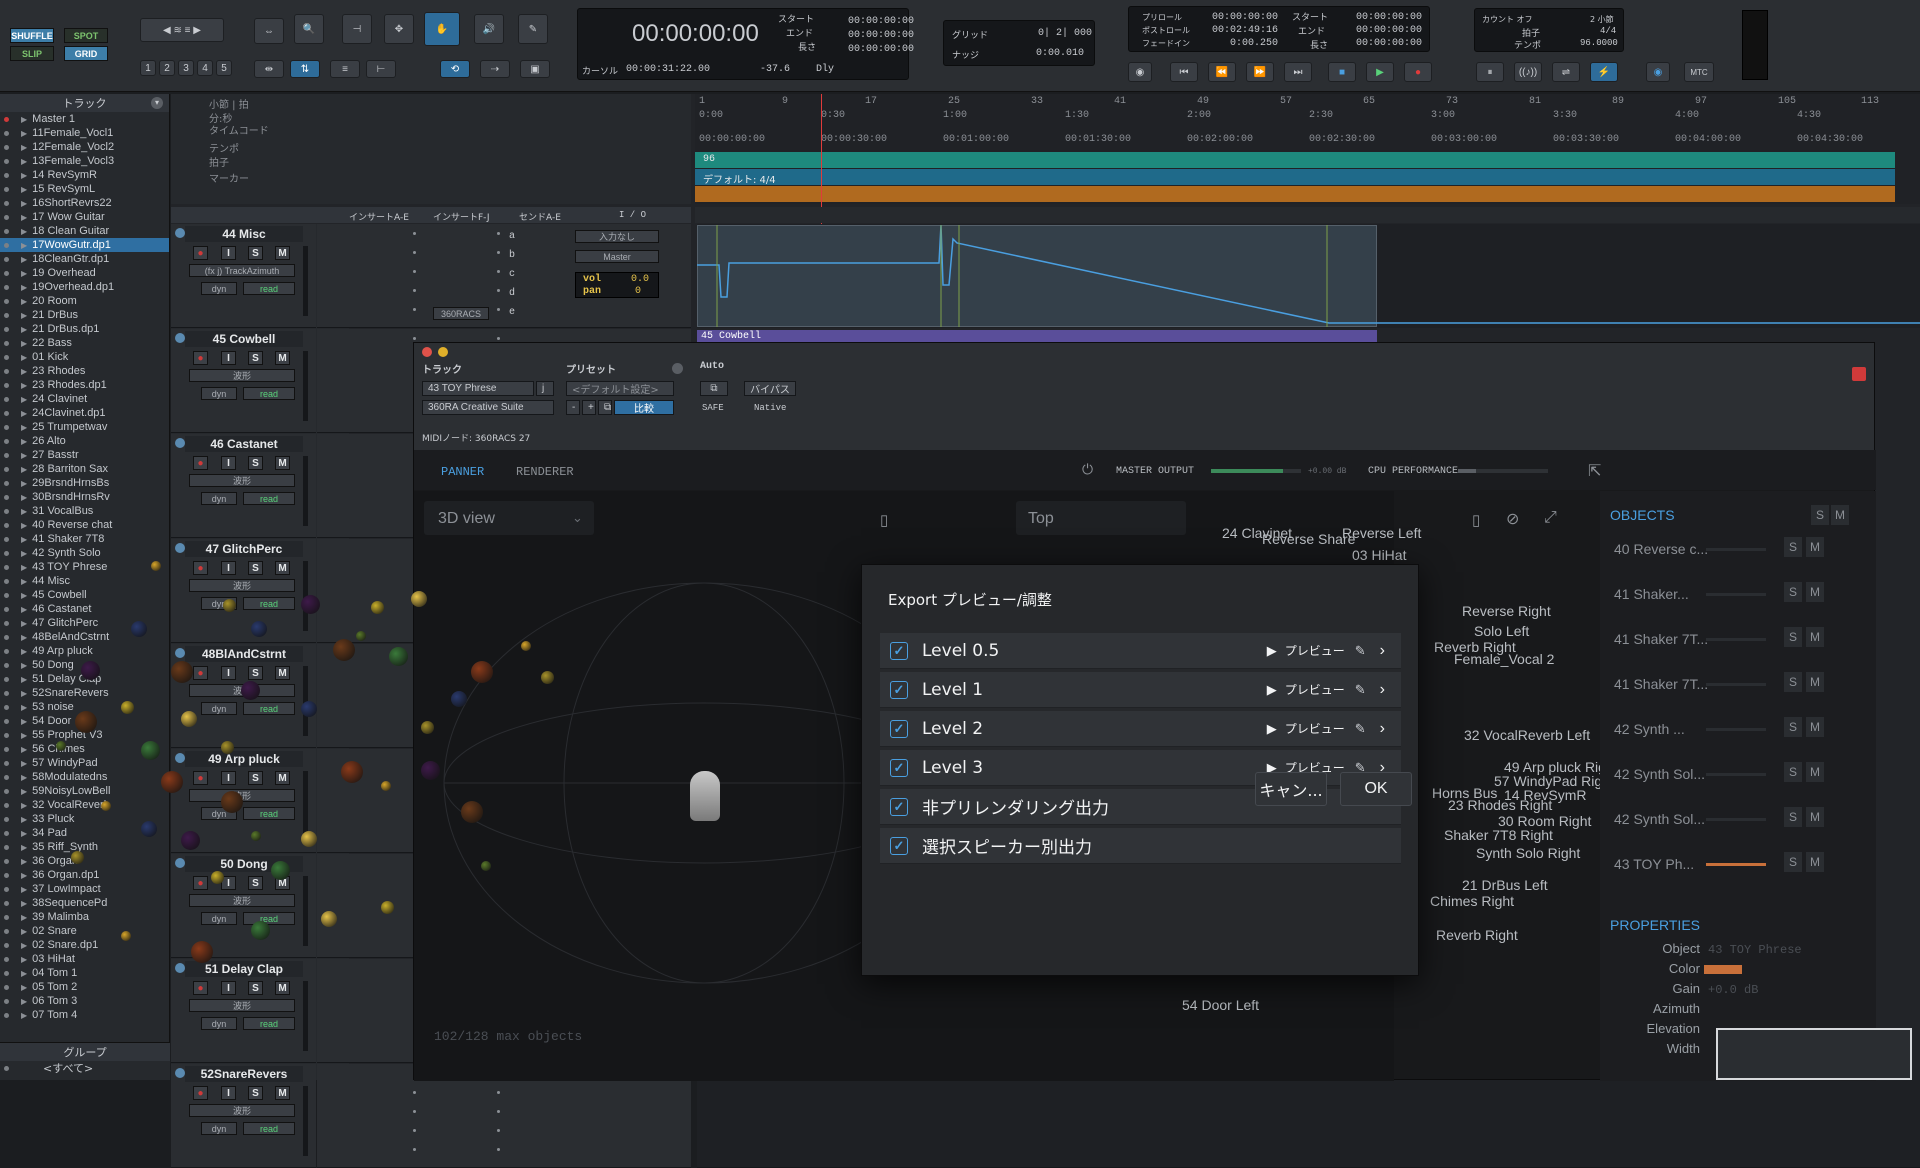 The width and height of the screenshot is (1920, 1168). What do you see at coordinates (1814, 1054) in the screenshot?
I see `thumbnail-preview` at bounding box center [1814, 1054].